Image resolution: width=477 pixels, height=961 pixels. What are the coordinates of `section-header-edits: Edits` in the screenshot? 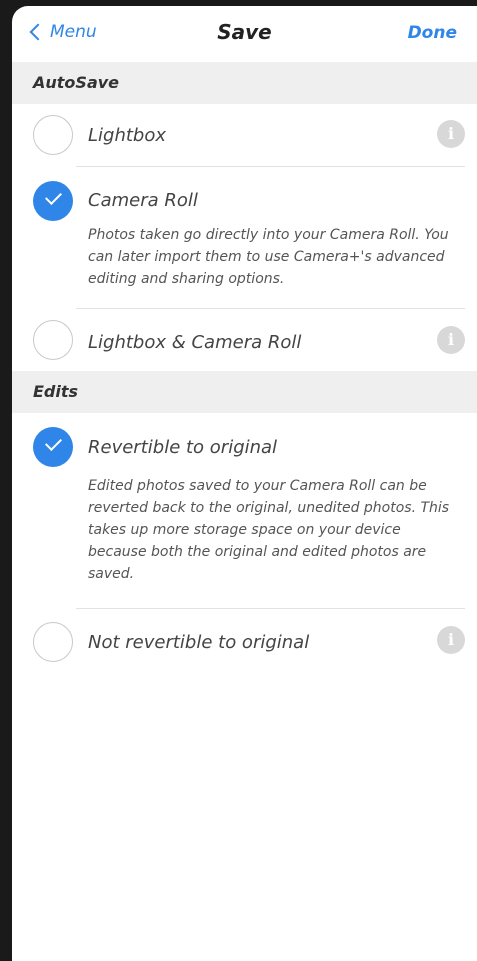 It's located at (244, 392).